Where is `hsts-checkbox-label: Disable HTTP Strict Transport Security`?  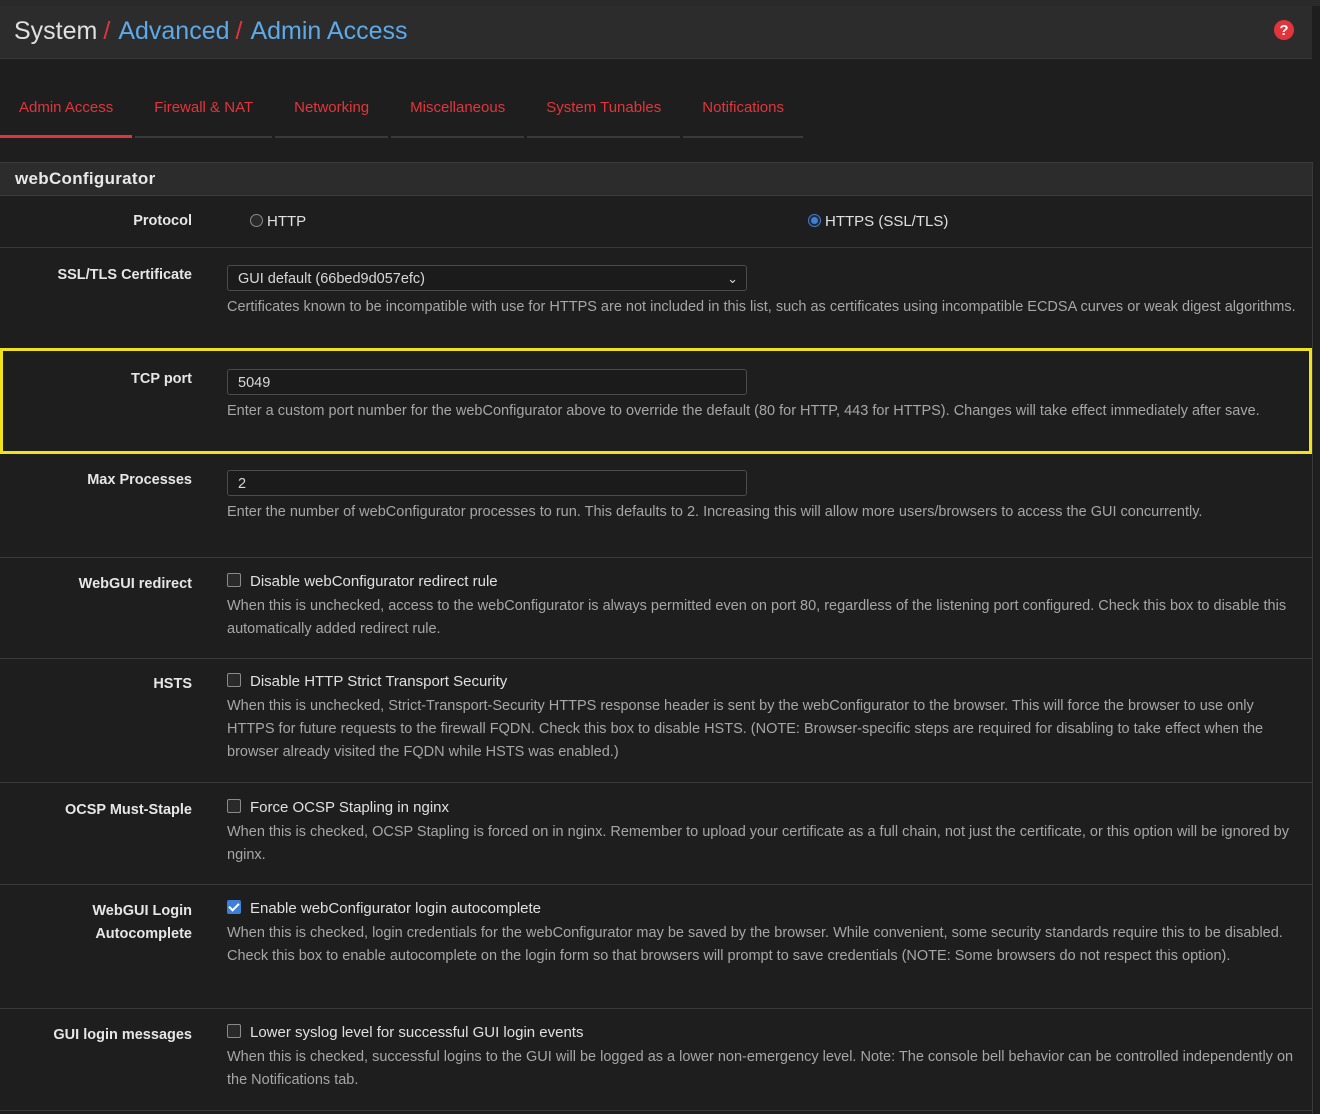 hsts-checkbox-label: Disable HTTP Strict Transport Security is located at coordinates (379, 681).